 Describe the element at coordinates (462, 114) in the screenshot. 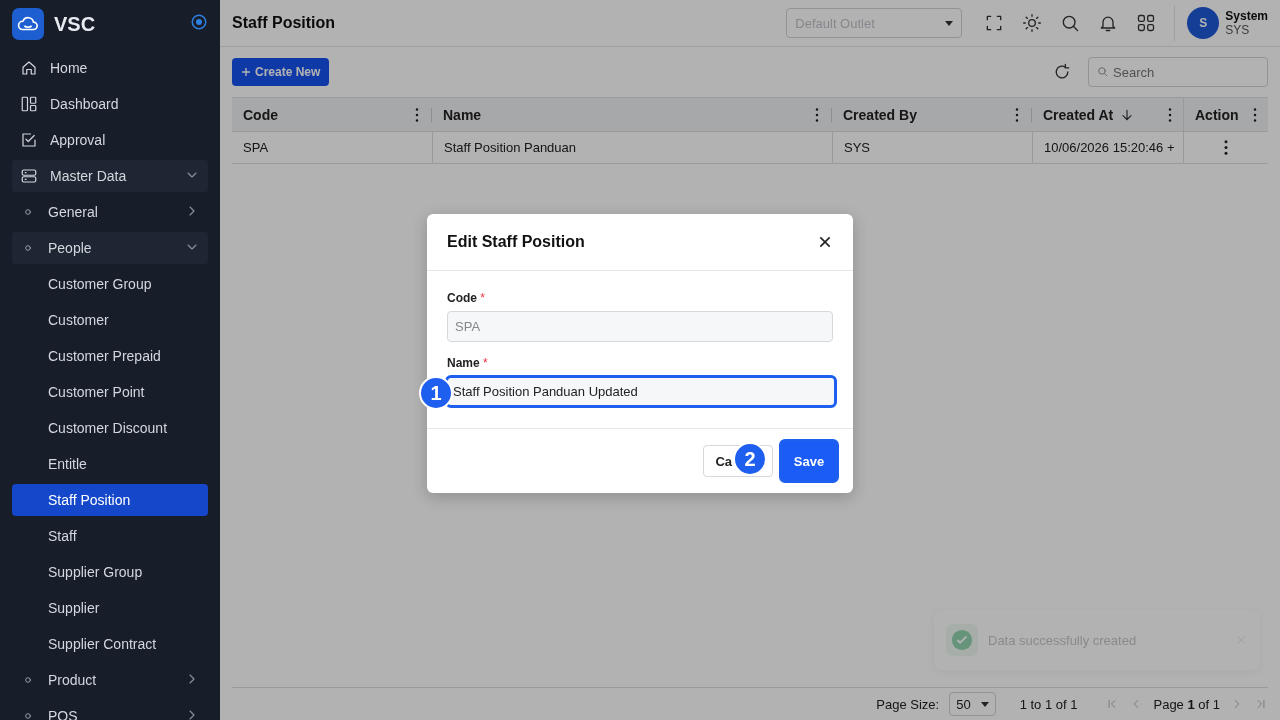

I see `column-header: Name` at that location.